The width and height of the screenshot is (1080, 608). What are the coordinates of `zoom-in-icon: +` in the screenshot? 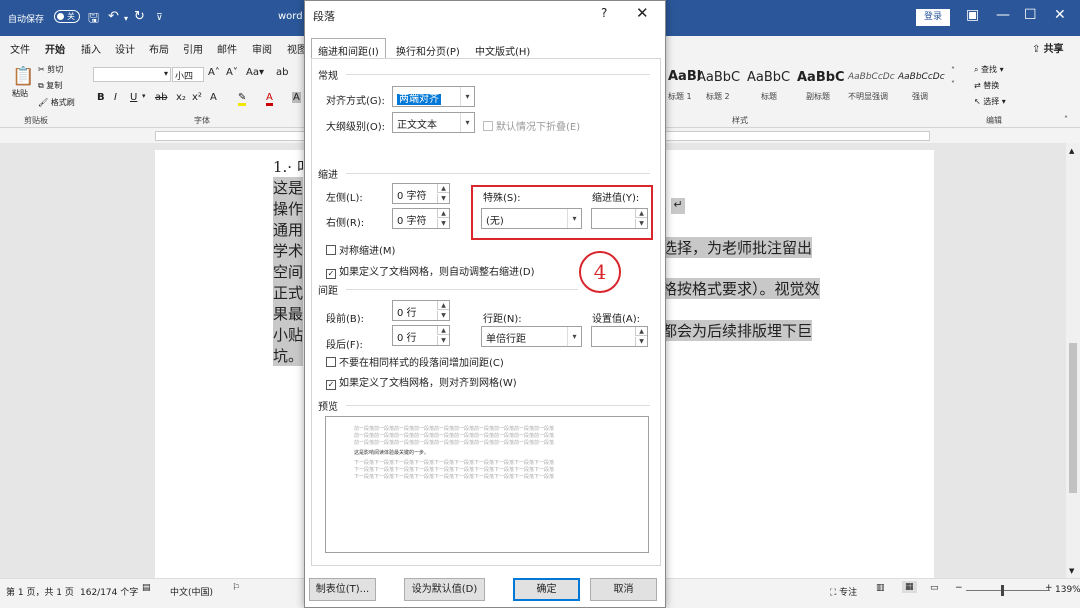 It's located at (1049, 588).